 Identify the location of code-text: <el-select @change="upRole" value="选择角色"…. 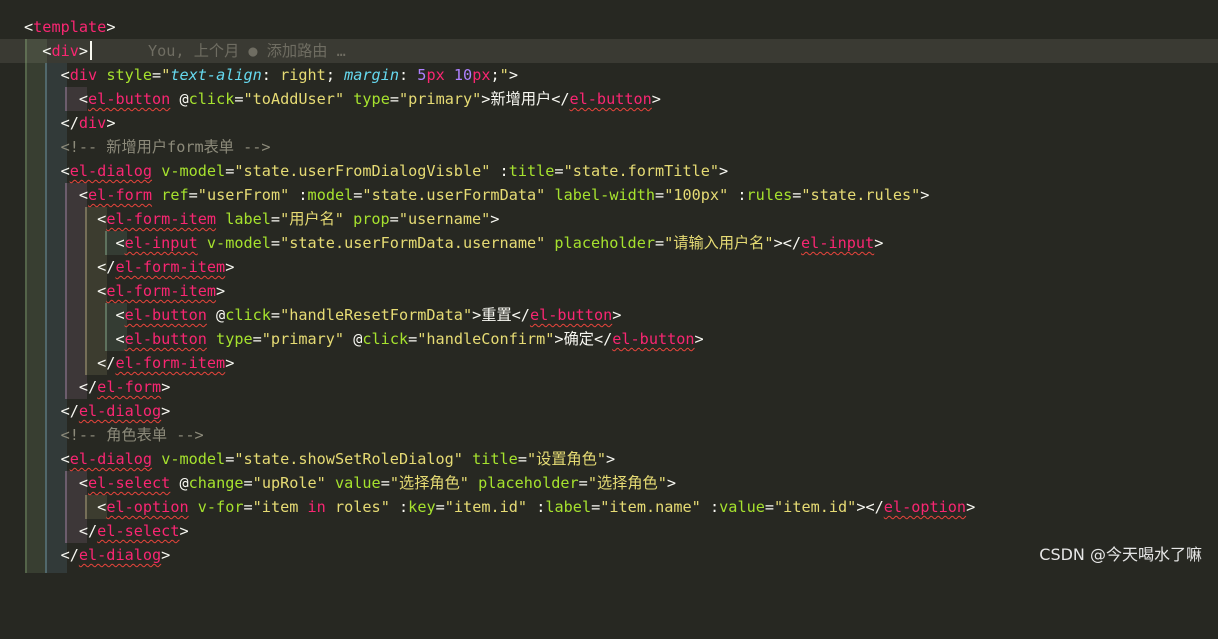
(377, 483).